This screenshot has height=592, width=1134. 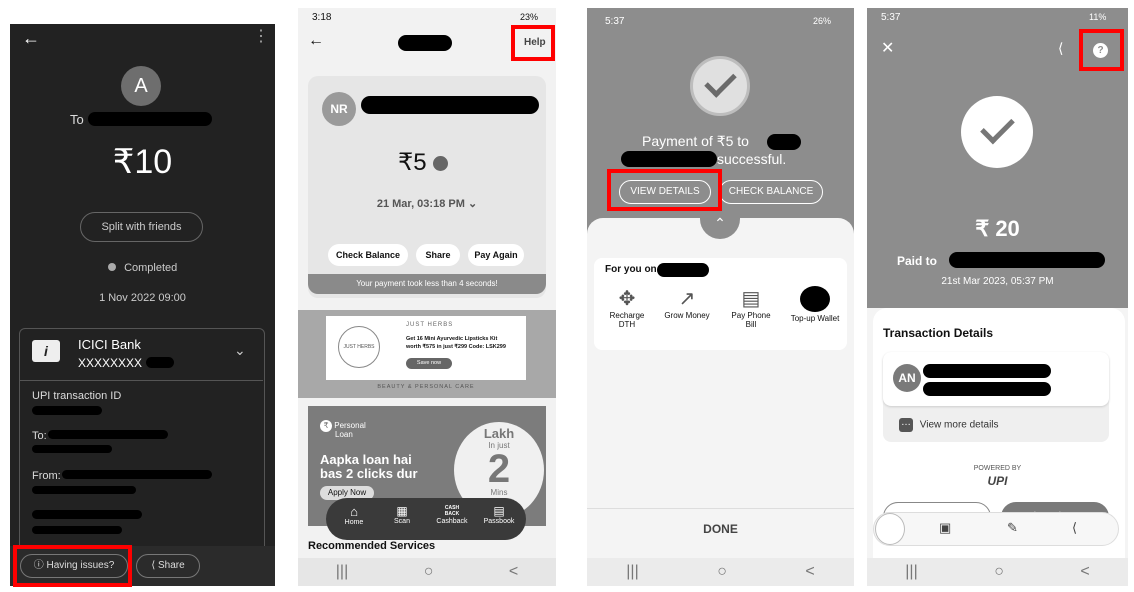 I want to click on done-button: DONE, so click(x=720, y=529).